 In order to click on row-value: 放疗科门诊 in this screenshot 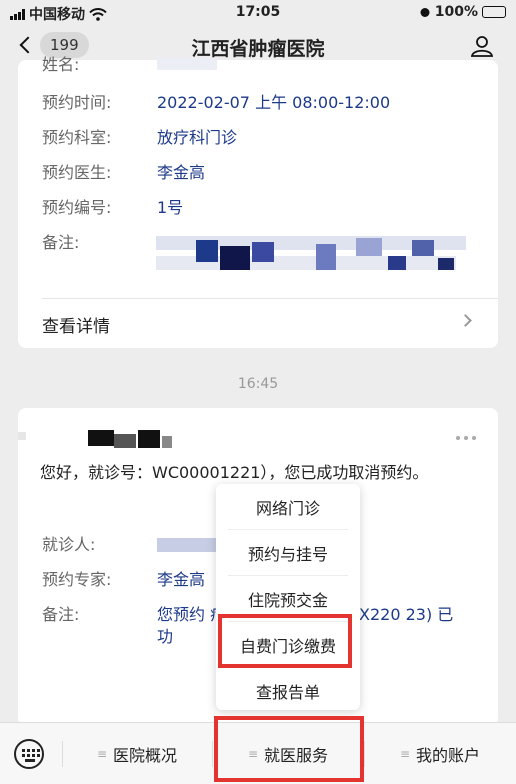, I will do `click(197, 137)`.